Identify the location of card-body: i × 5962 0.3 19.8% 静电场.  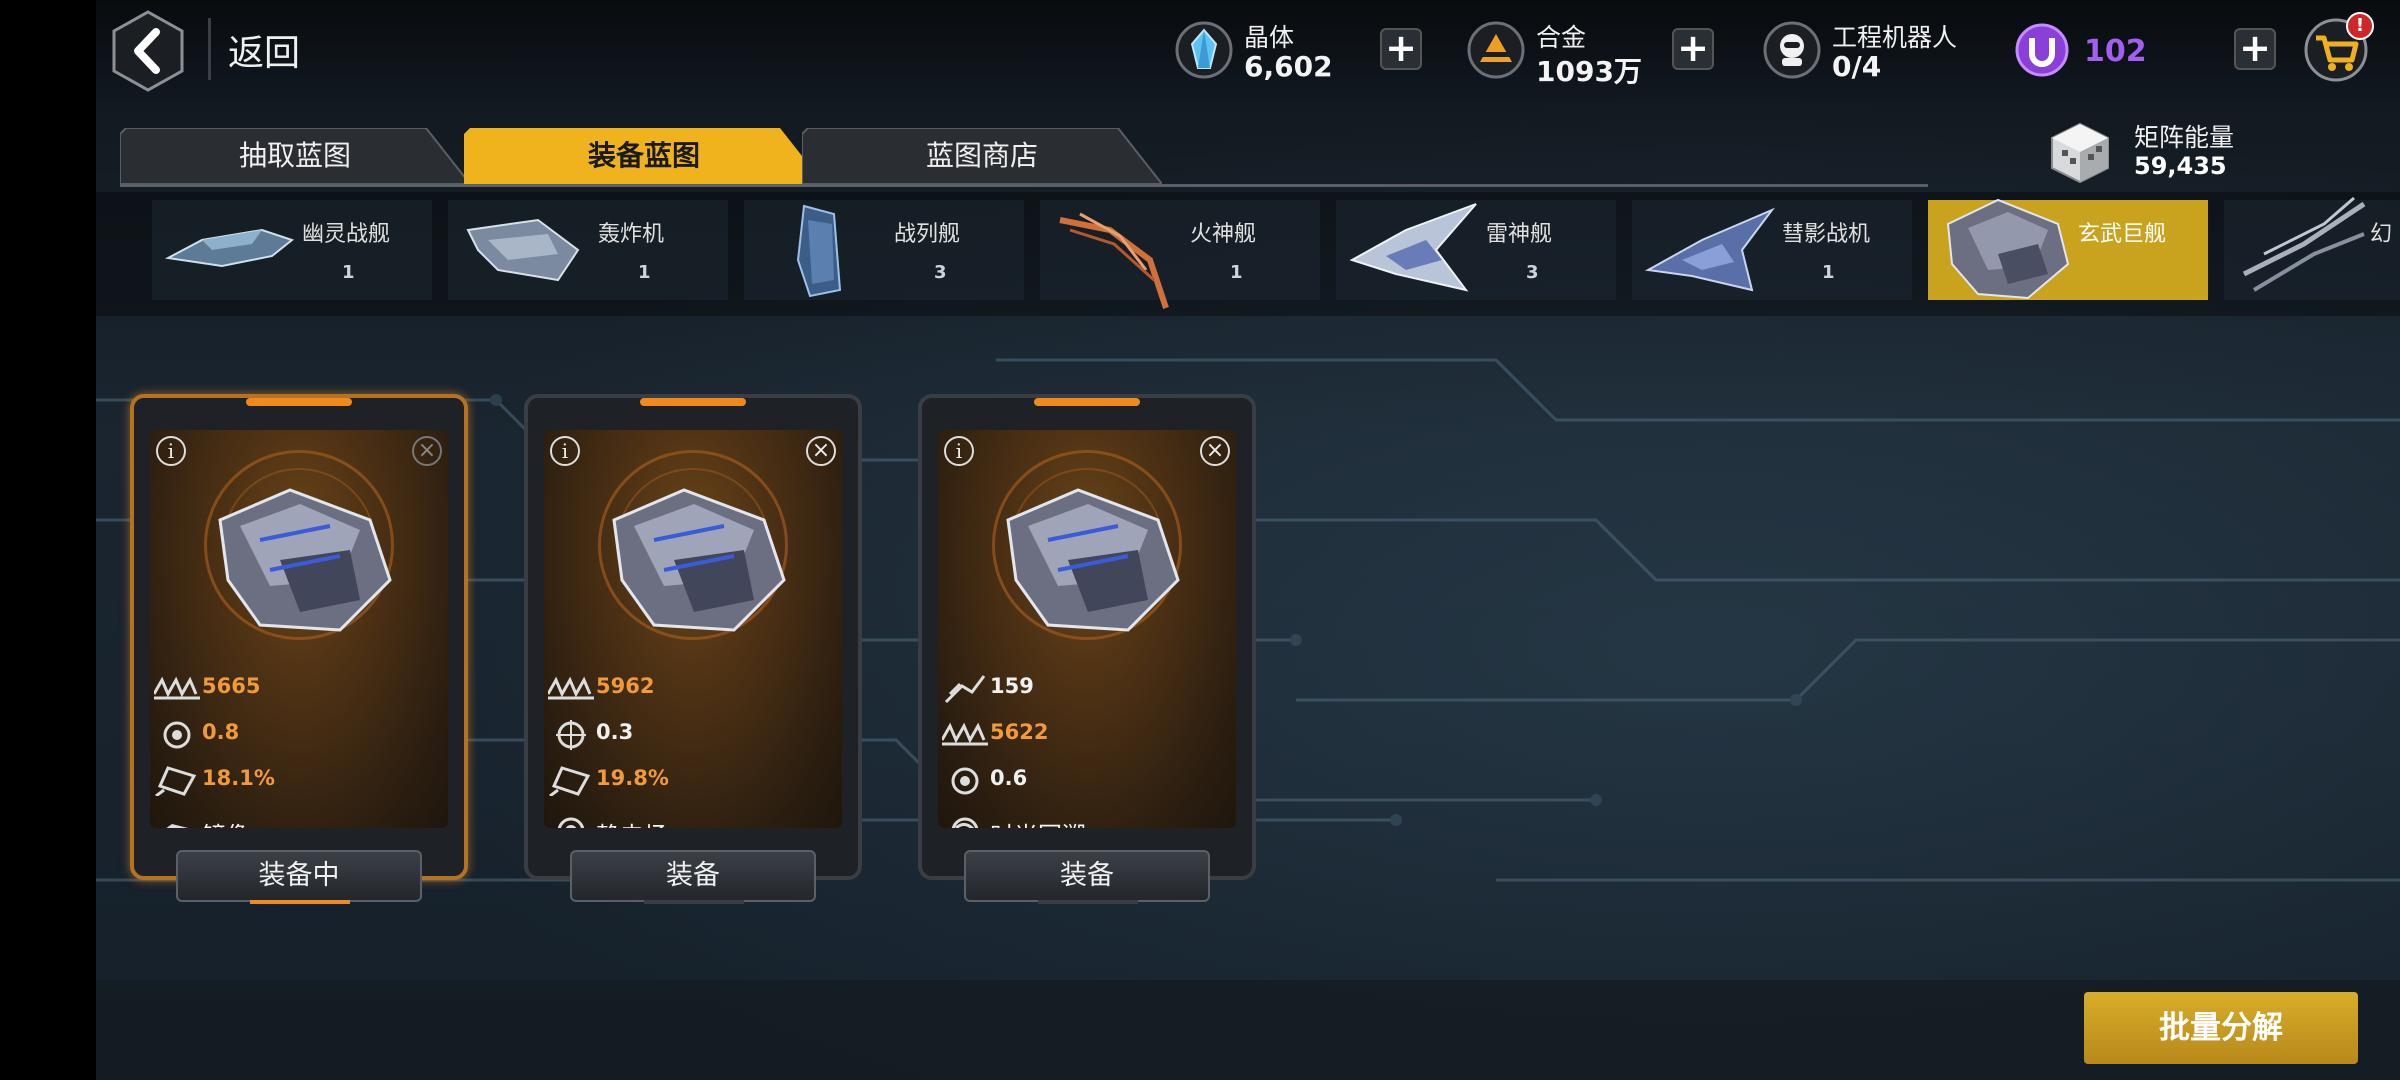
(693, 629).